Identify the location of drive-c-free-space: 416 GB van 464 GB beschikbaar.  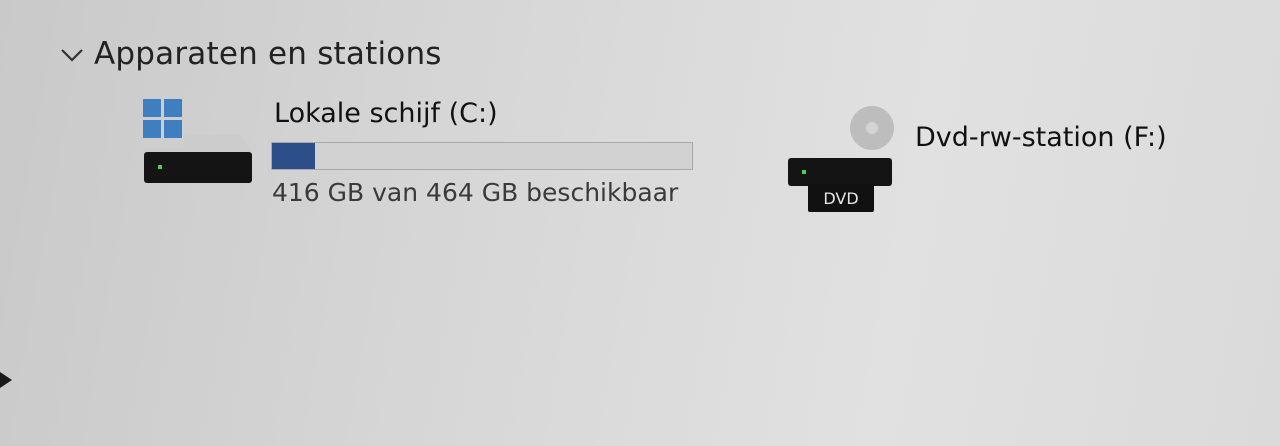
(475, 192).